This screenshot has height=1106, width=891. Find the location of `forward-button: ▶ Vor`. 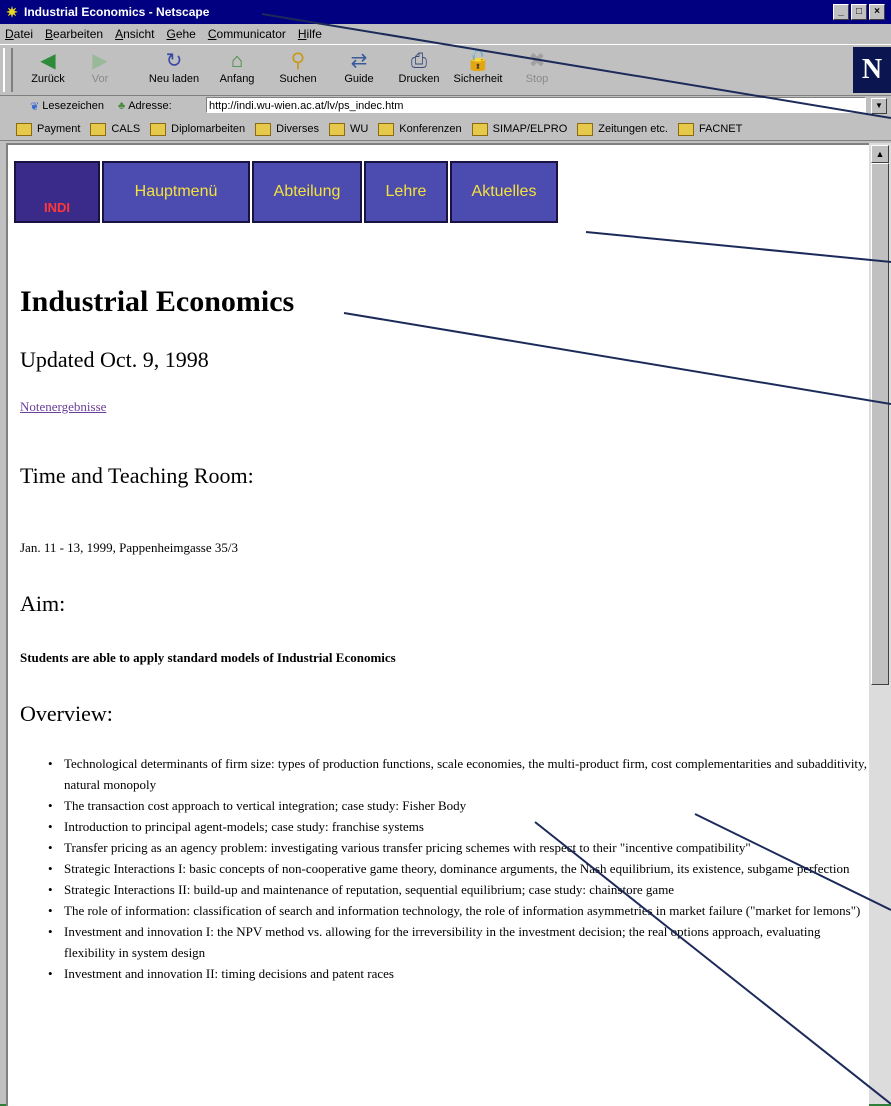

forward-button: ▶ Vor is located at coordinates (100, 70).